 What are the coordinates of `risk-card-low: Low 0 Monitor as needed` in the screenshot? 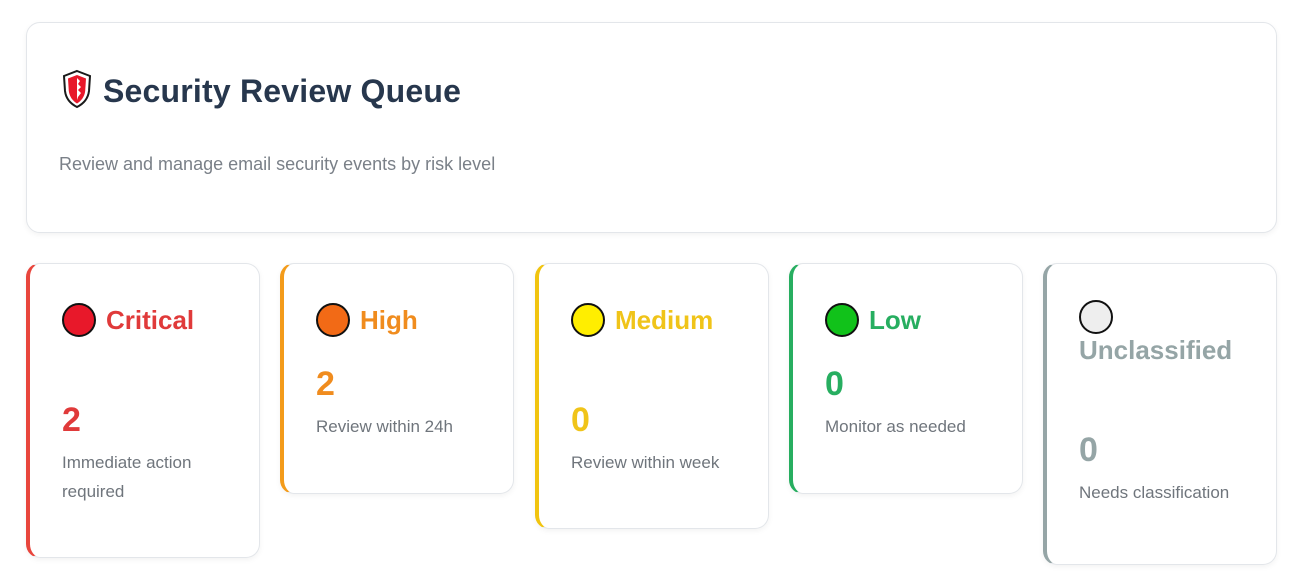 It's located at (906, 378).